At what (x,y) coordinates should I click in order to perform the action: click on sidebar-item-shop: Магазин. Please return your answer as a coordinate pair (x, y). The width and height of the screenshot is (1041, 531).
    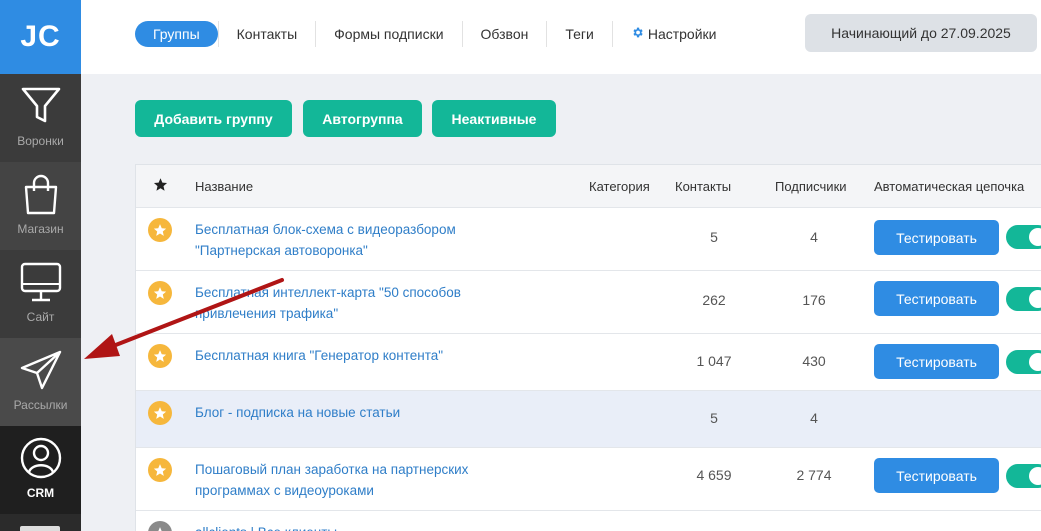
    Looking at the image, I should click on (40, 206).